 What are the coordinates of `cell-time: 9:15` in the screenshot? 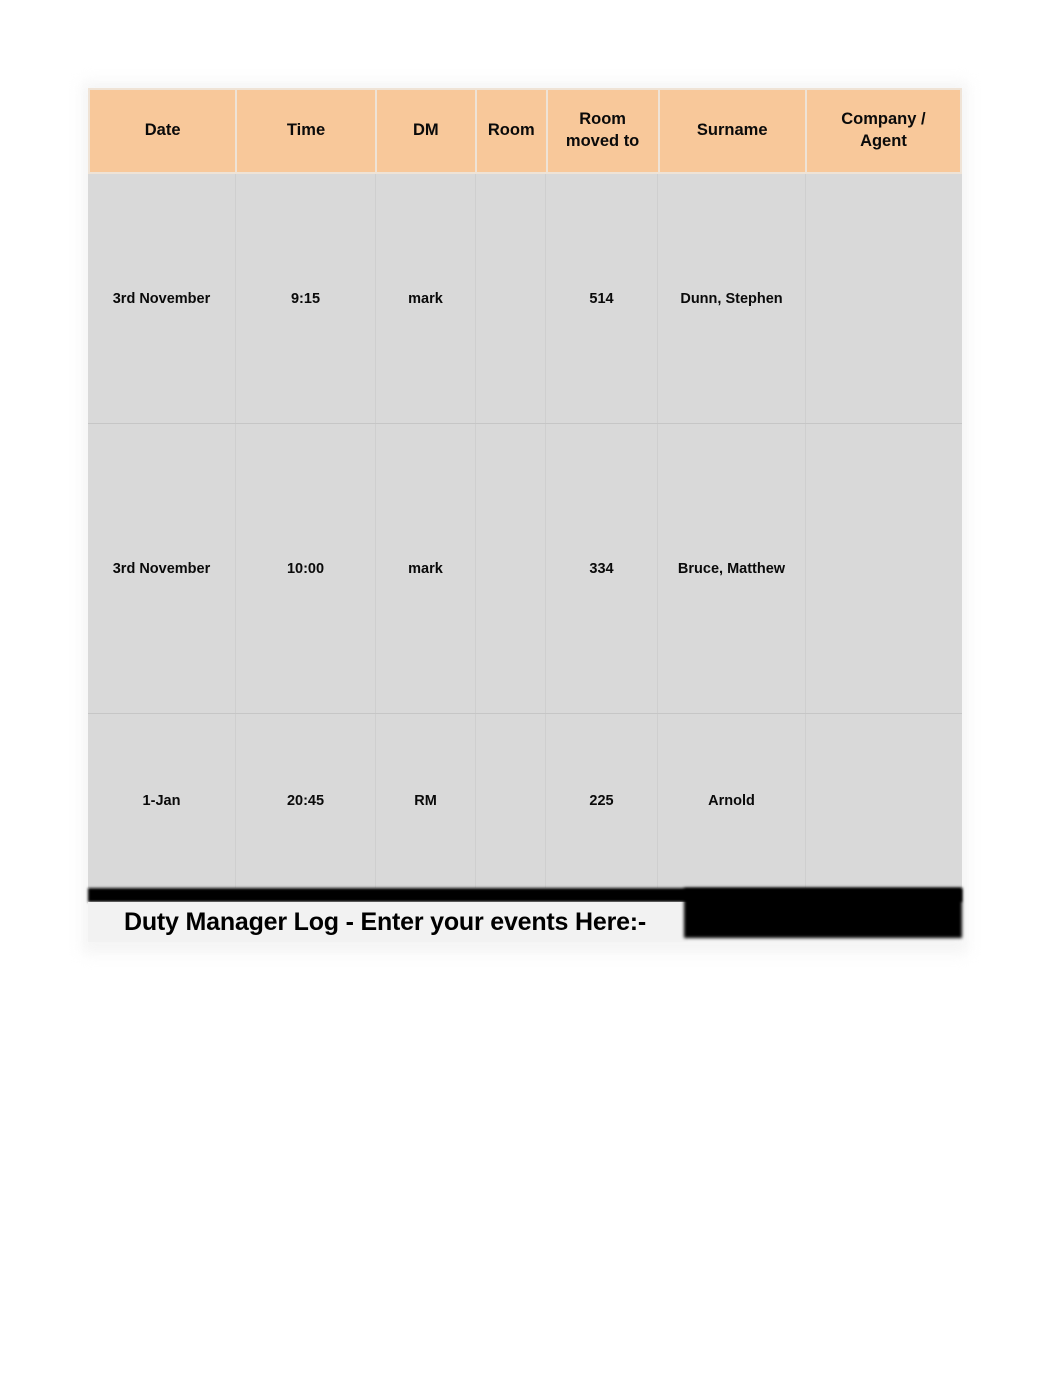 It's located at (306, 298).